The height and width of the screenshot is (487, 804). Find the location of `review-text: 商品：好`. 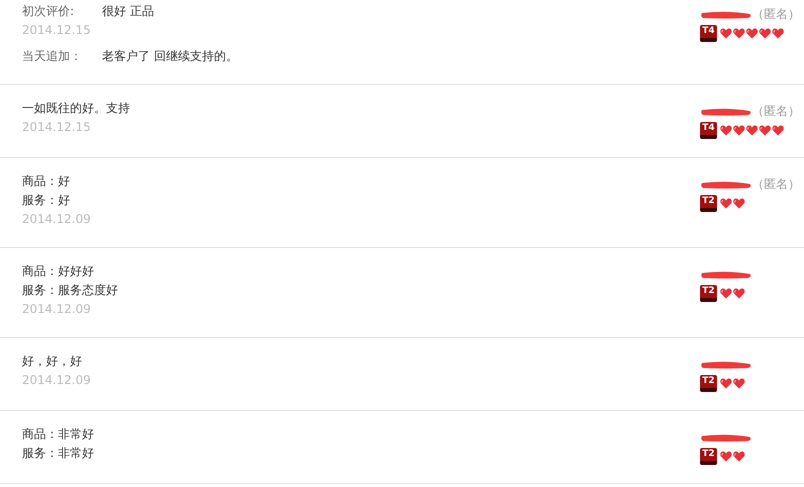

review-text: 商品：好 is located at coordinates (46, 181).